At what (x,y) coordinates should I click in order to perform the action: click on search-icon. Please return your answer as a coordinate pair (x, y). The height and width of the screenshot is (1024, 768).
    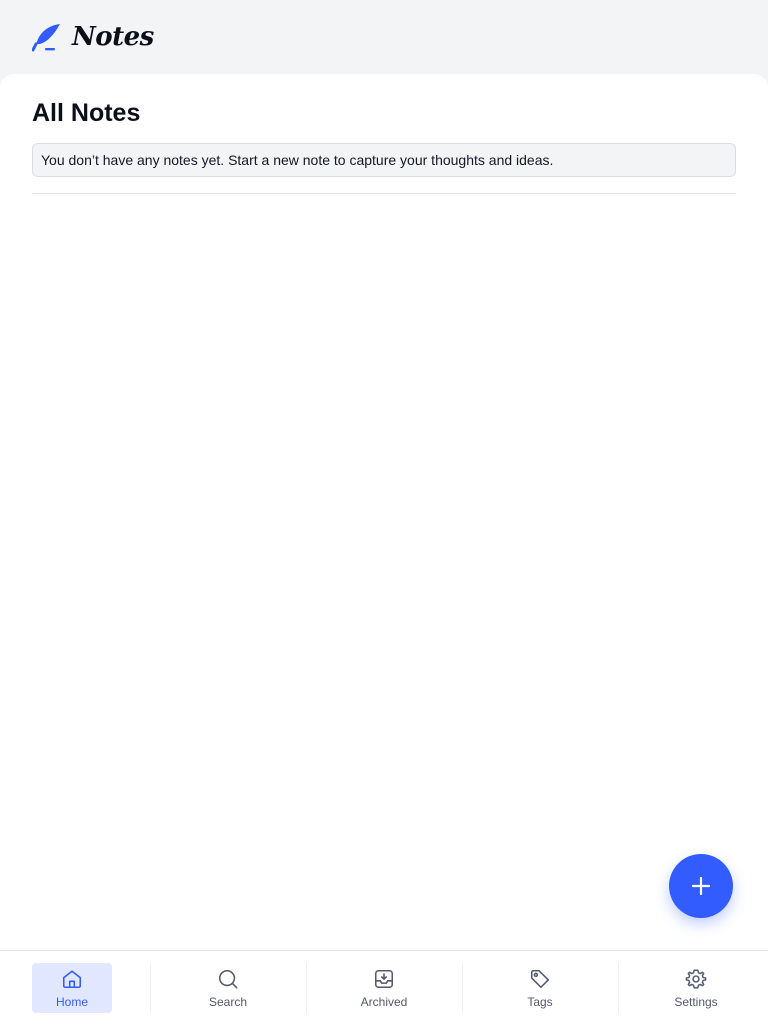
    Looking at the image, I should click on (228, 979).